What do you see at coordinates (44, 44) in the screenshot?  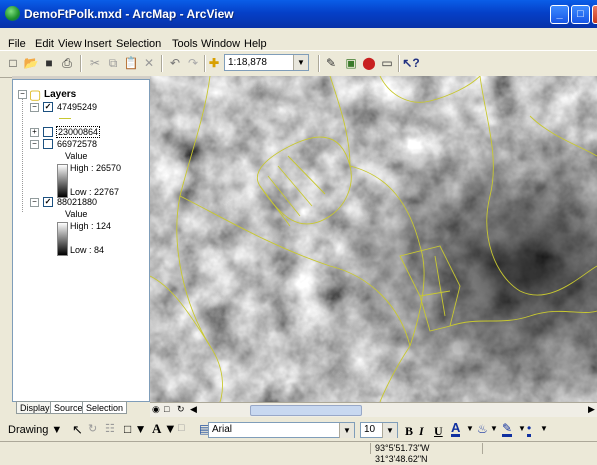 I see `menu-edit: Edit` at bounding box center [44, 44].